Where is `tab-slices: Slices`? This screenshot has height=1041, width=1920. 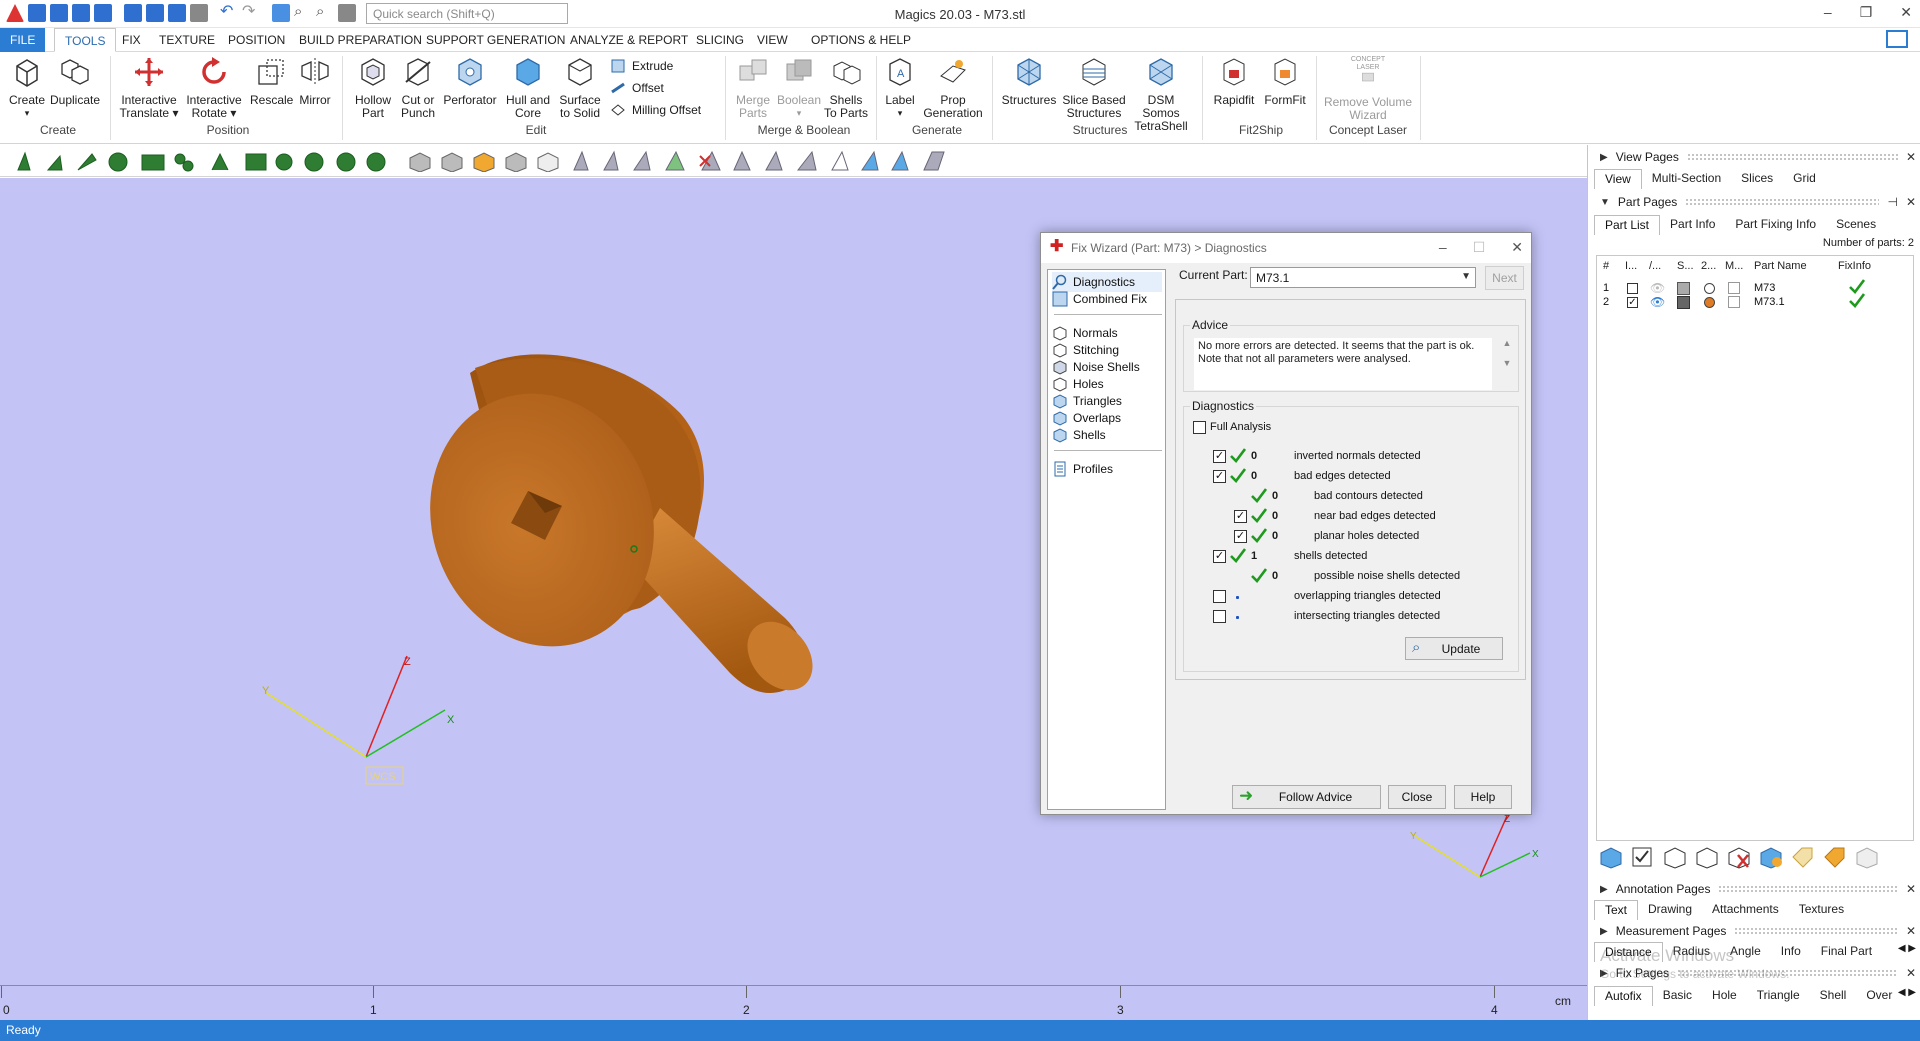
tab-slices: Slices is located at coordinates (1757, 179).